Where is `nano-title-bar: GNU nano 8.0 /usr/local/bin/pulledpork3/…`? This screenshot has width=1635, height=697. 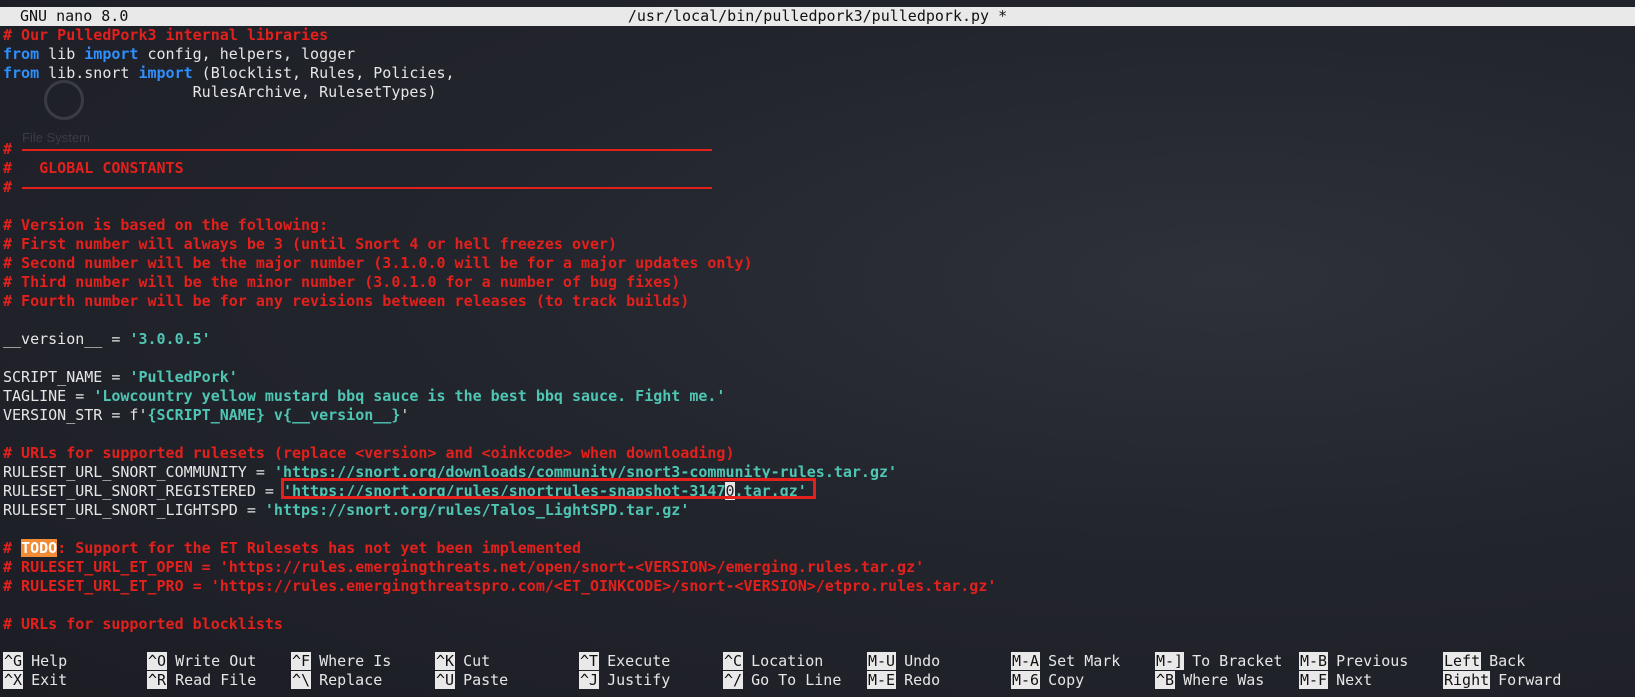
nano-title-bar: GNU nano 8.0 /usr/local/bin/pulledpork3/… is located at coordinates (817, 16).